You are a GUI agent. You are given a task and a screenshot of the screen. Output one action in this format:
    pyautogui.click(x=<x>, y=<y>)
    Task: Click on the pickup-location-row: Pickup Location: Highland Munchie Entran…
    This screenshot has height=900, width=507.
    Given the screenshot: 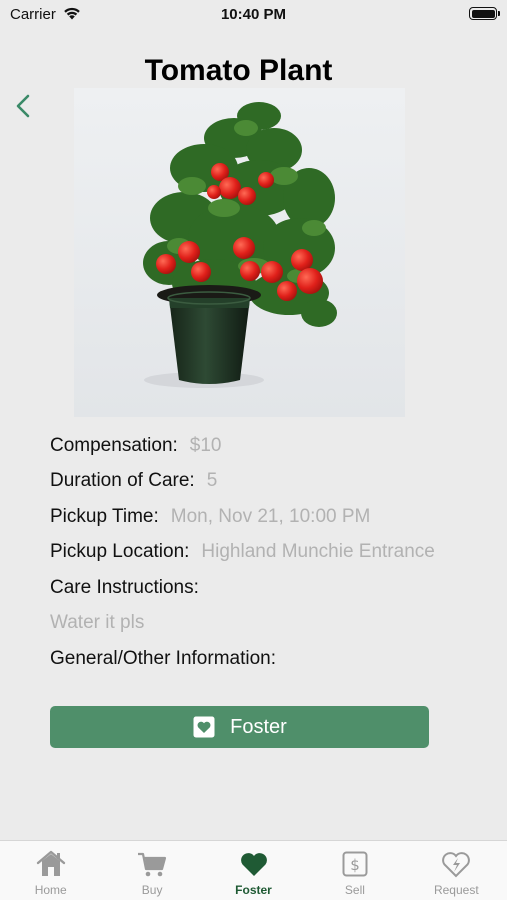 What is the action you would take?
    pyautogui.click(x=270, y=553)
    